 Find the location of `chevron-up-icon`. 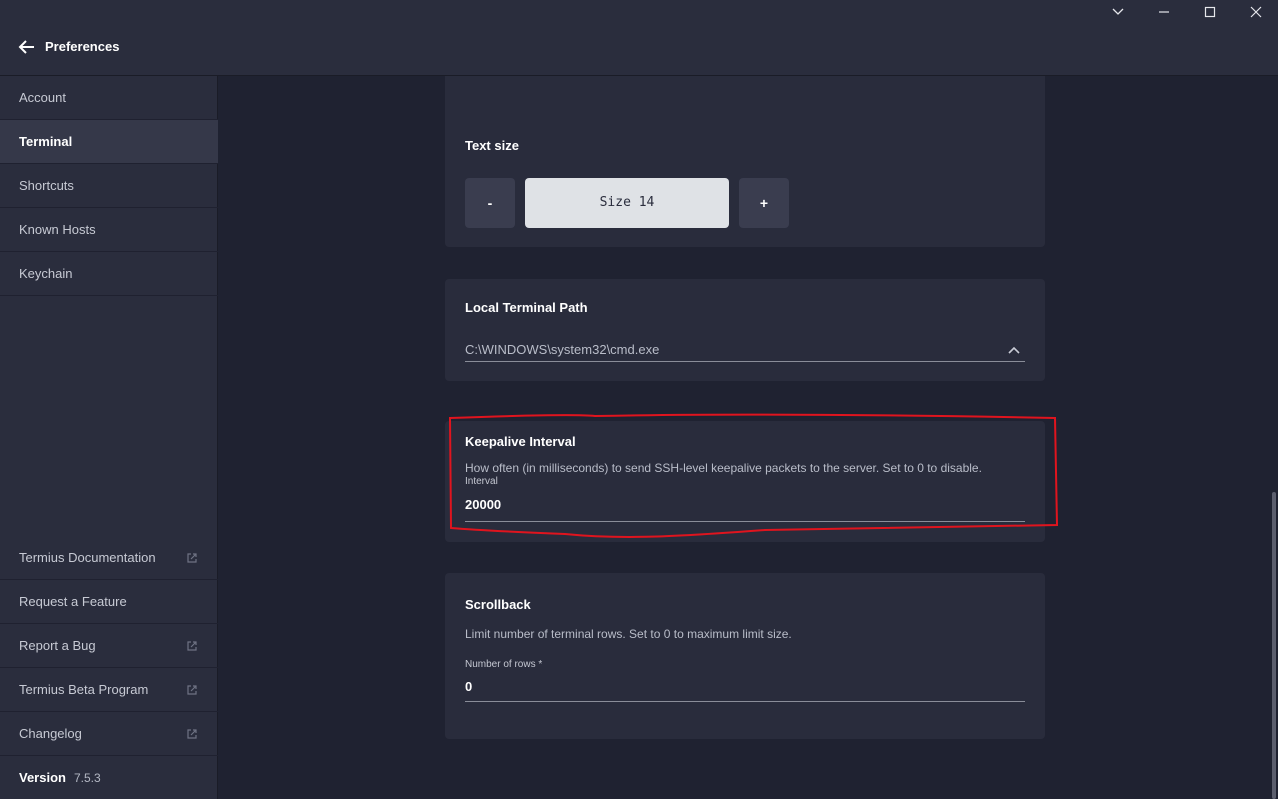

chevron-up-icon is located at coordinates (1014, 350).